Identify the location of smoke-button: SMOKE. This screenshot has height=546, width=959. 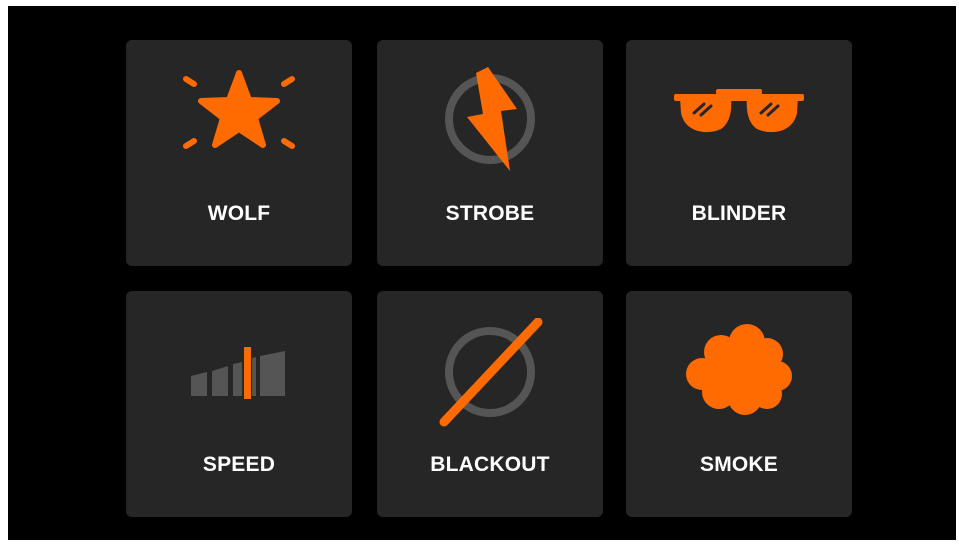
(739, 404).